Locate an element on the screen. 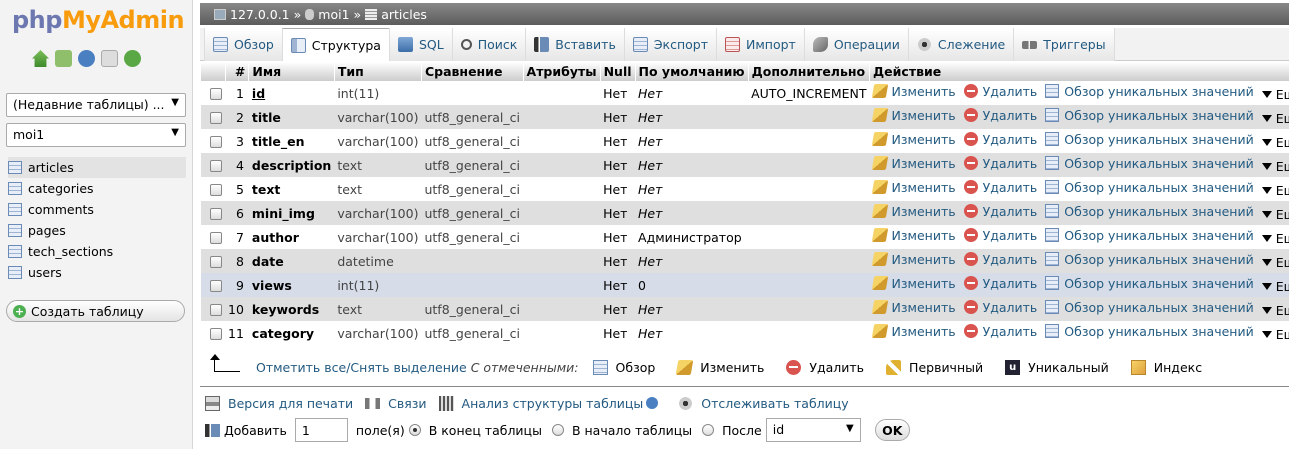  database-select: moi1 ▼ is located at coordinates (96, 135).